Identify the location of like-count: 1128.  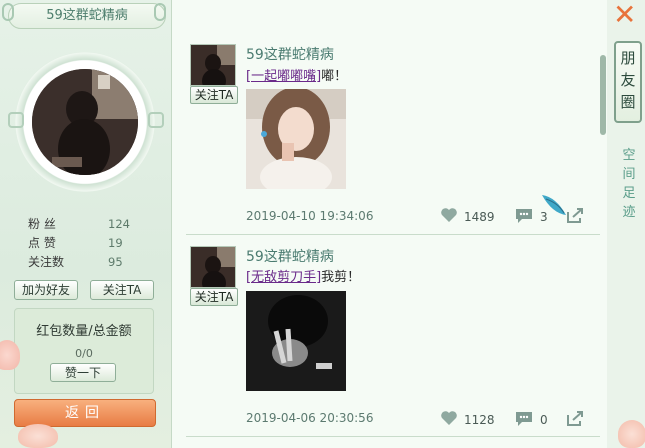
(479, 419).